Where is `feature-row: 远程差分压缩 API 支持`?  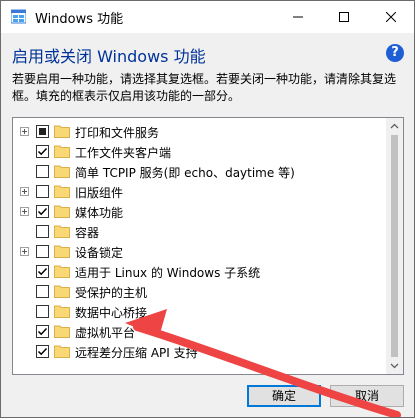
feature-row: 远程差分压缩 API 支持 is located at coordinates (199, 352).